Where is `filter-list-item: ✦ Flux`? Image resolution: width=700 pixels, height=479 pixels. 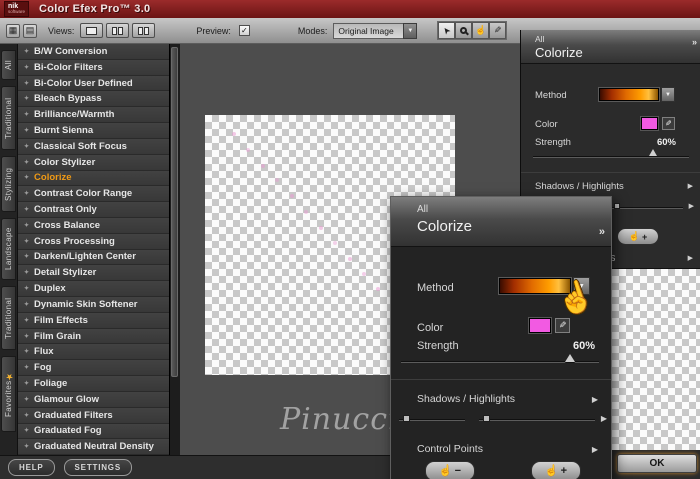
filter-list-item: ✦ Flux is located at coordinates (93, 352).